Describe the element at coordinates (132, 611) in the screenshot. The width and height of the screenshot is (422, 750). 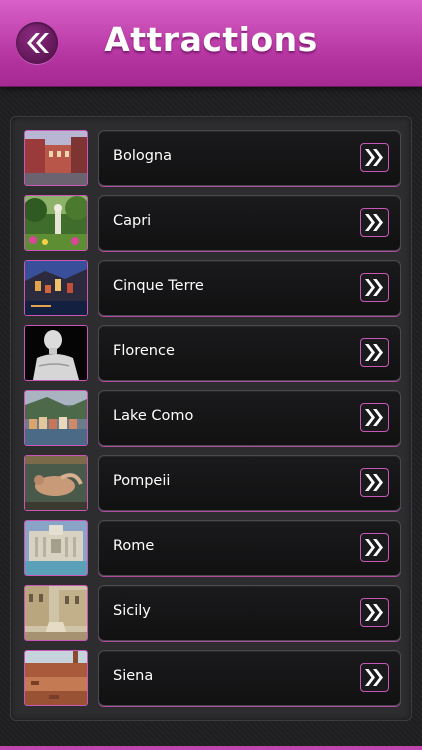
I see `list-item-label: Sicily` at that location.